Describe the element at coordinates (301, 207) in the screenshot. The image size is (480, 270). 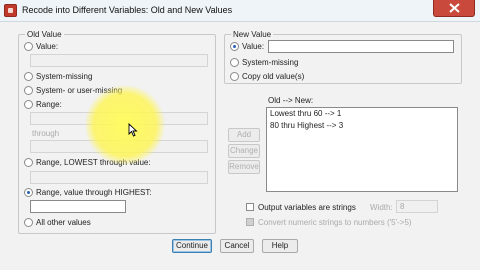
I see `output-strings-option: Output variables are strings` at that location.